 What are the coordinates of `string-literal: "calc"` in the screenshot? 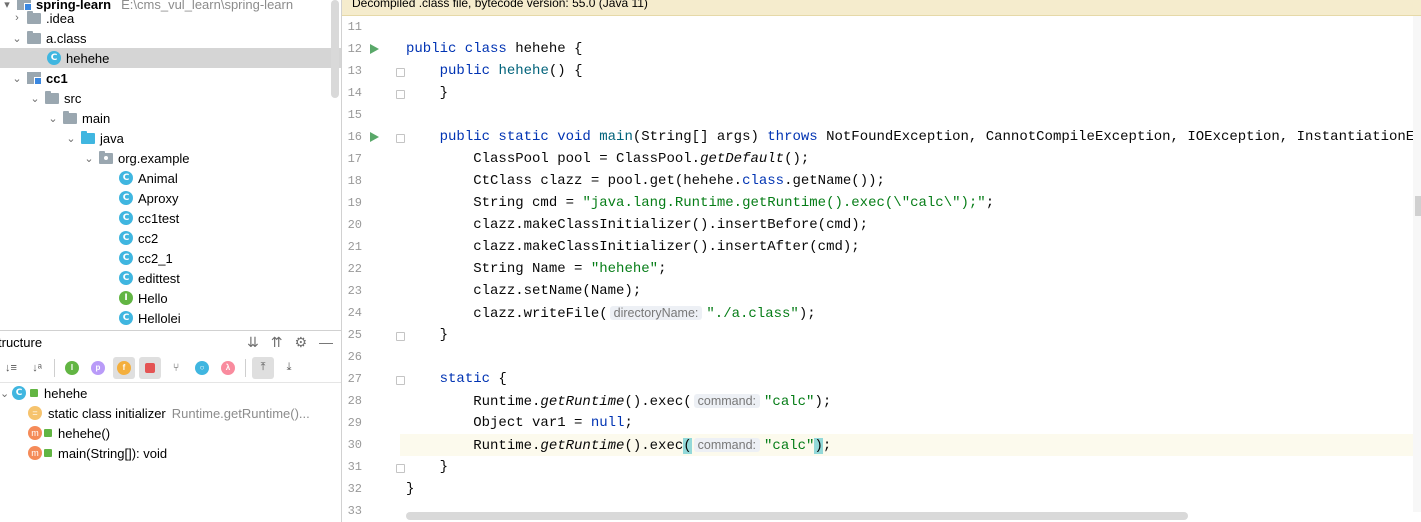 It's located at (789, 402).